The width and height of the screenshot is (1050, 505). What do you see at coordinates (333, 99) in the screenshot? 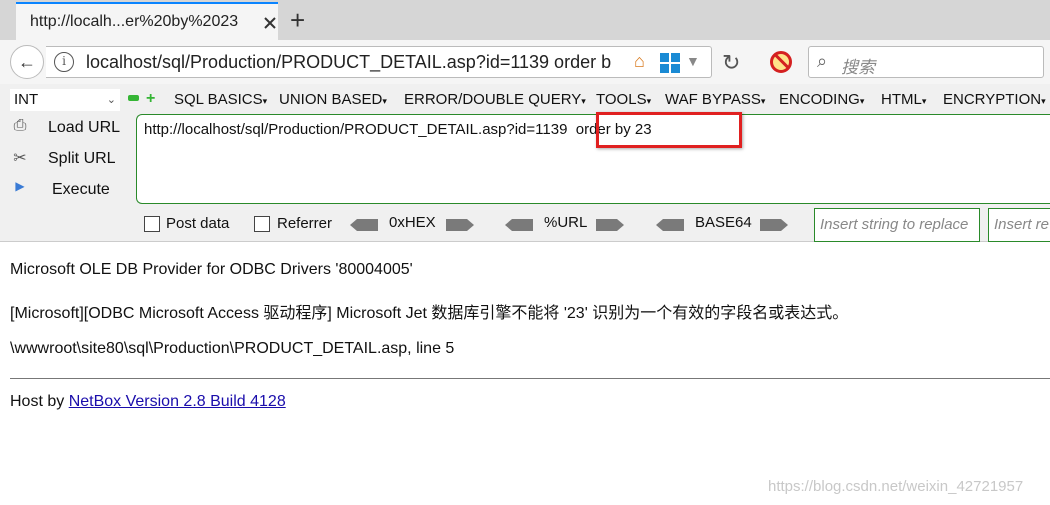
I see `menu-union-based: UNION BASED▾` at bounding box center [333, 99].